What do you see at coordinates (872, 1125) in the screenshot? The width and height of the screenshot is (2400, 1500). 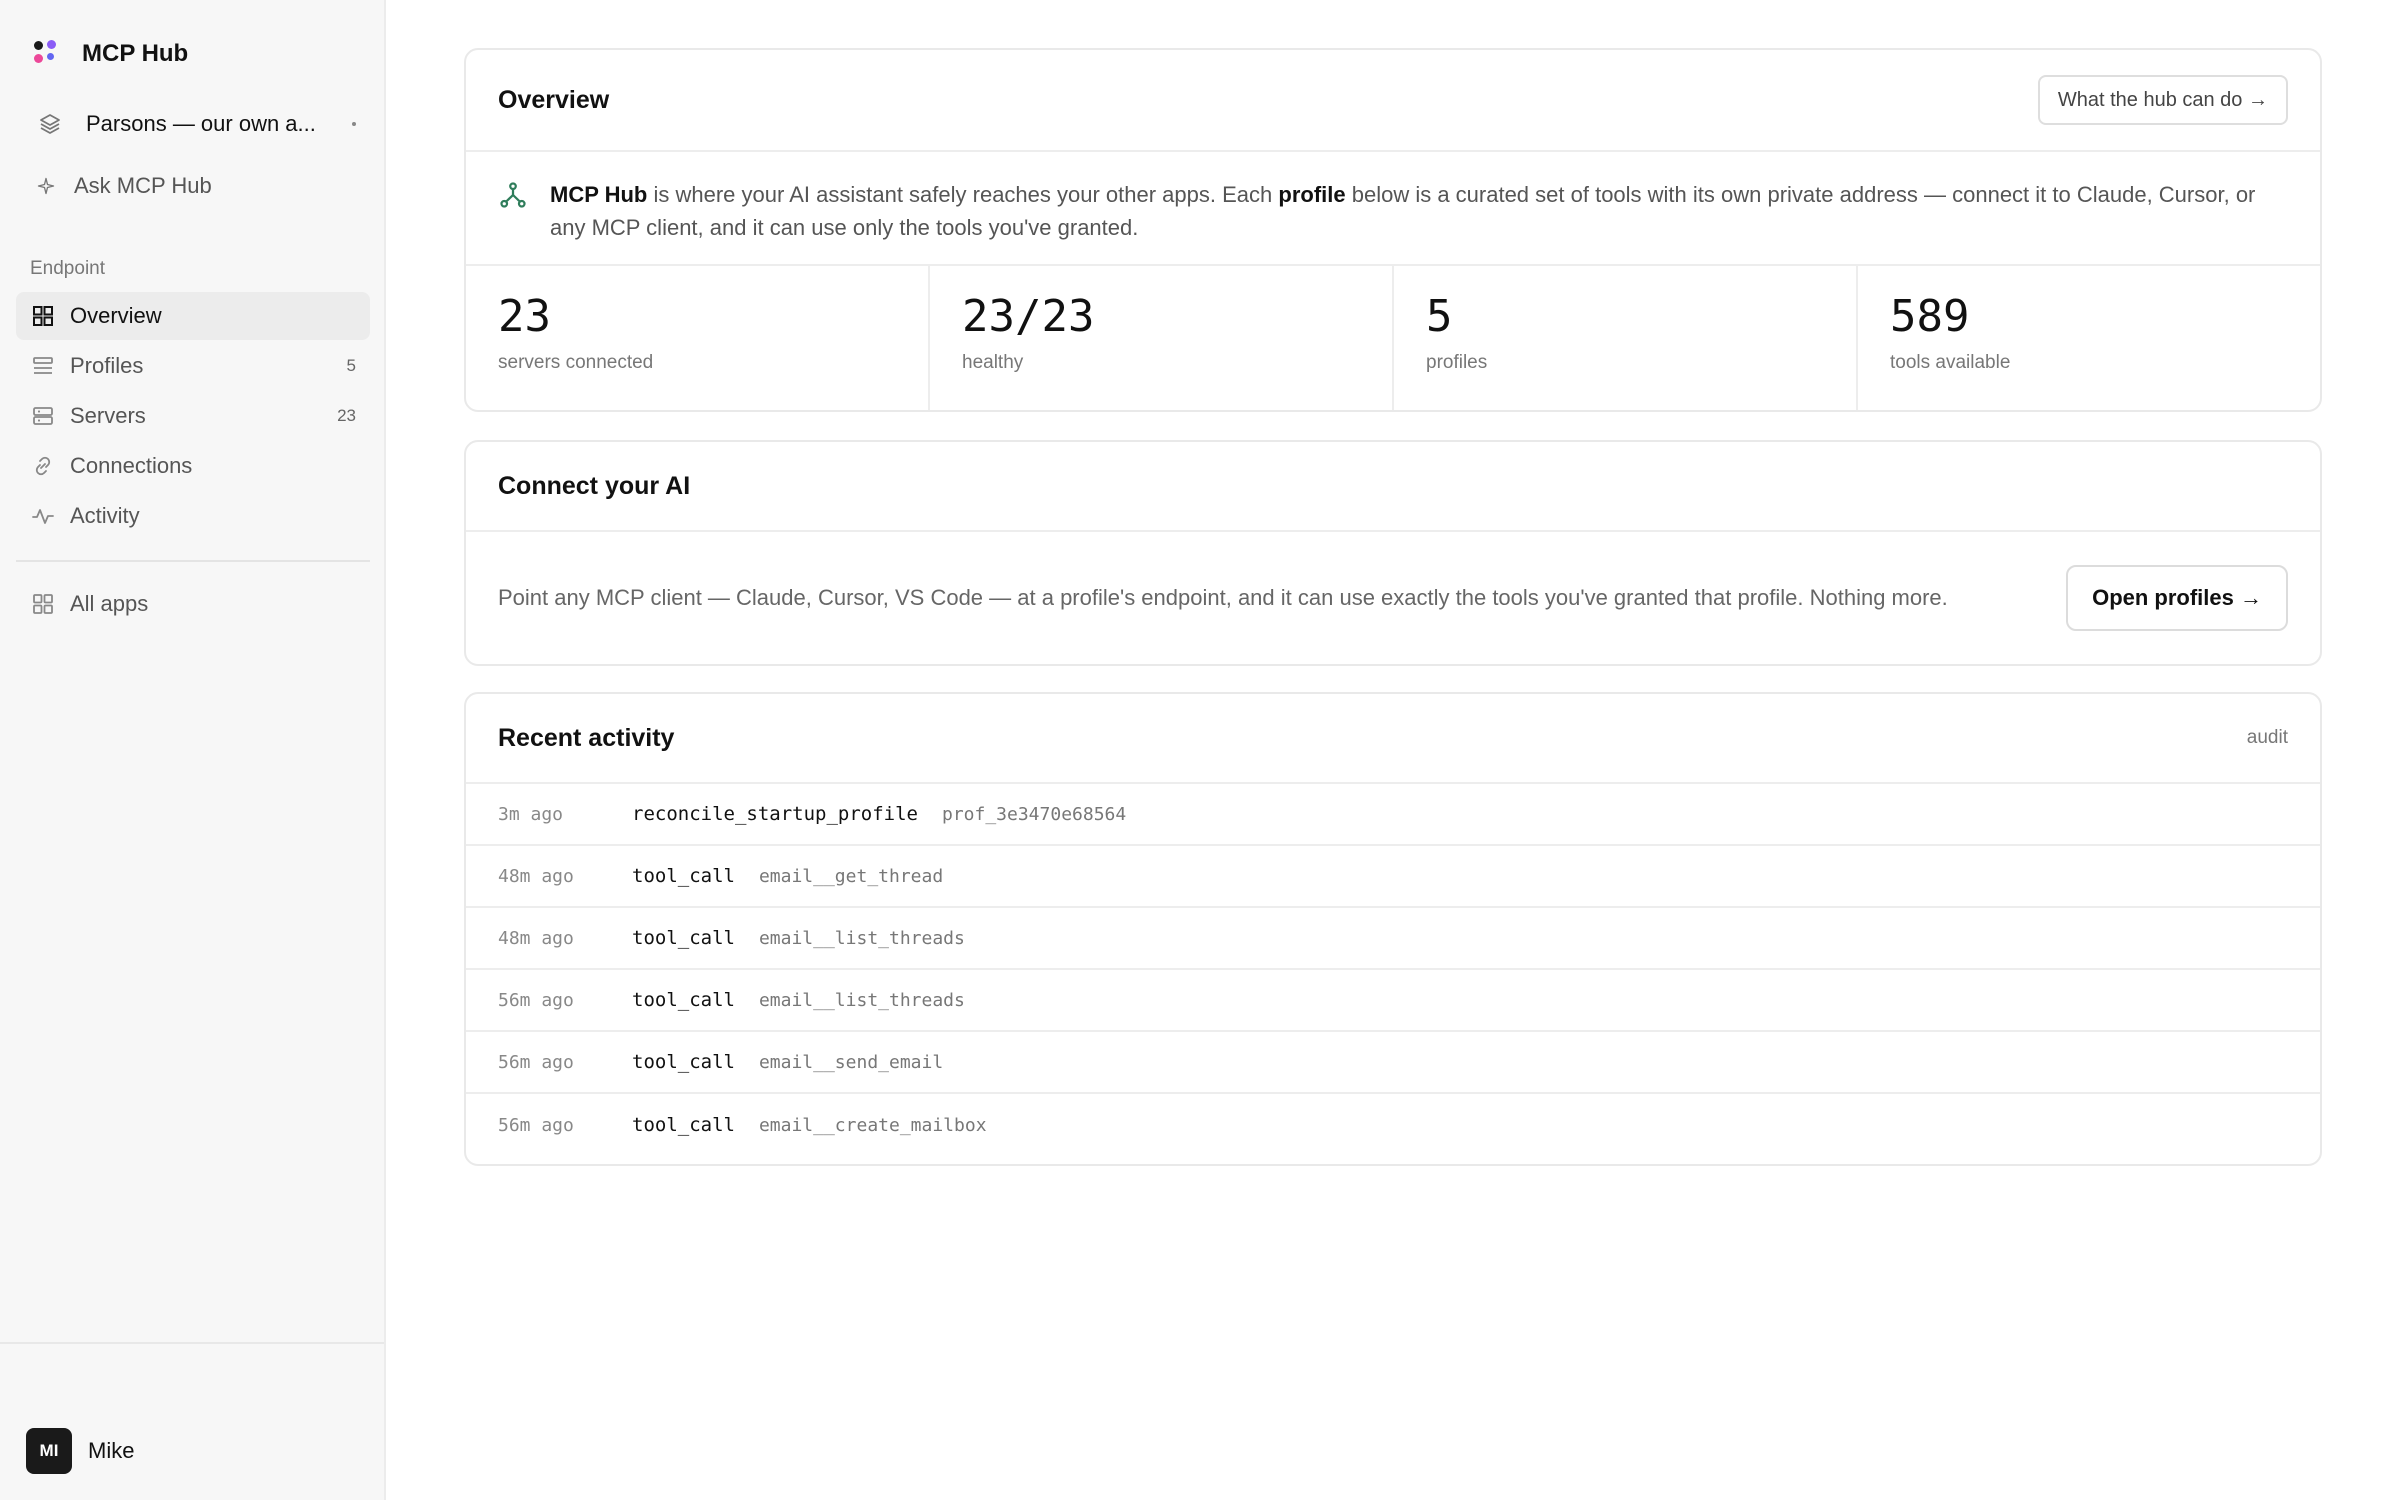 I see `activity-target: email__create_mailbox` at bounding box center [872, 1125].